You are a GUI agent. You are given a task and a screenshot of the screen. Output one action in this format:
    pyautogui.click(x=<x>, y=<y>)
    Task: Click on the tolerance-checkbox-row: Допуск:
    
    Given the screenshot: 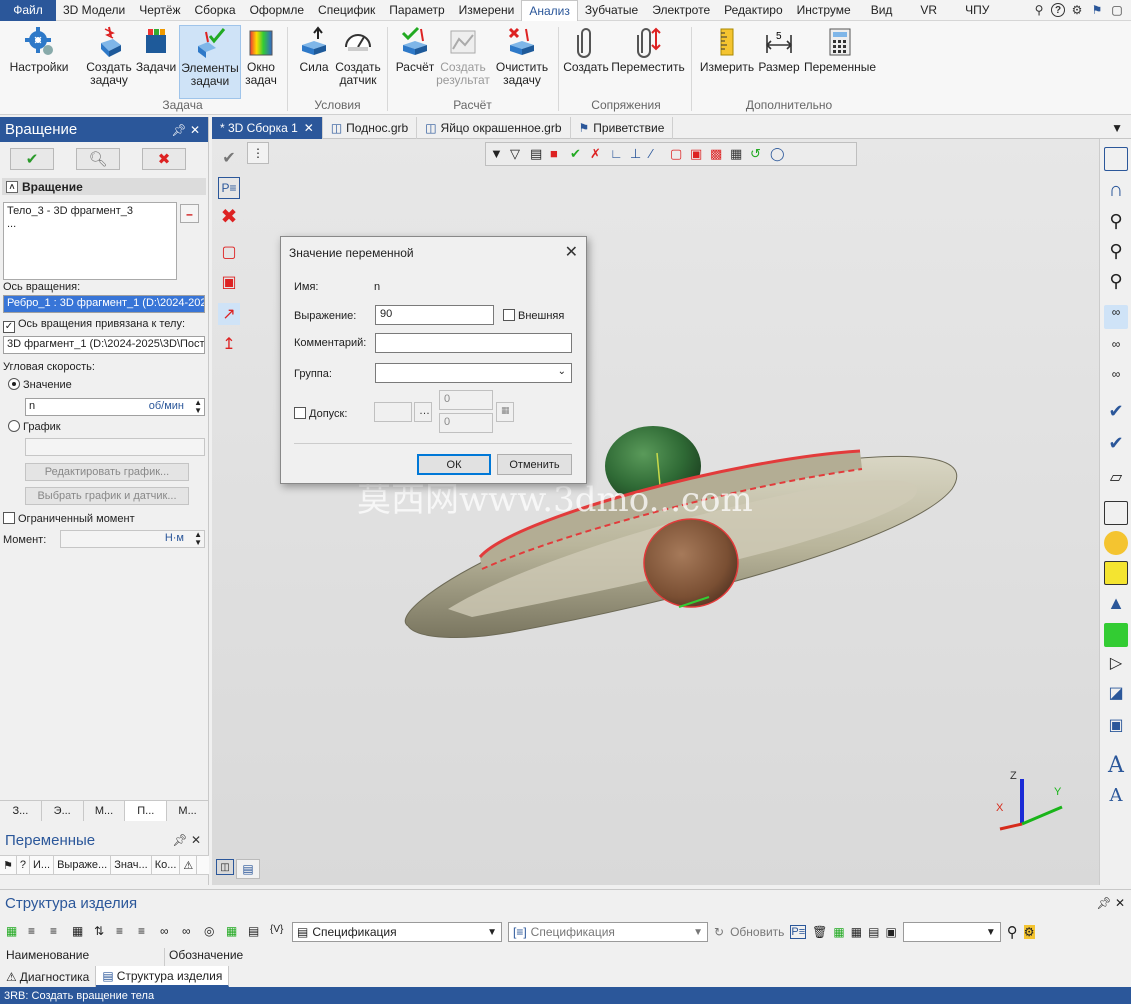 What is the action you would take?
    pyautogui.click(x=320, y=413)
    